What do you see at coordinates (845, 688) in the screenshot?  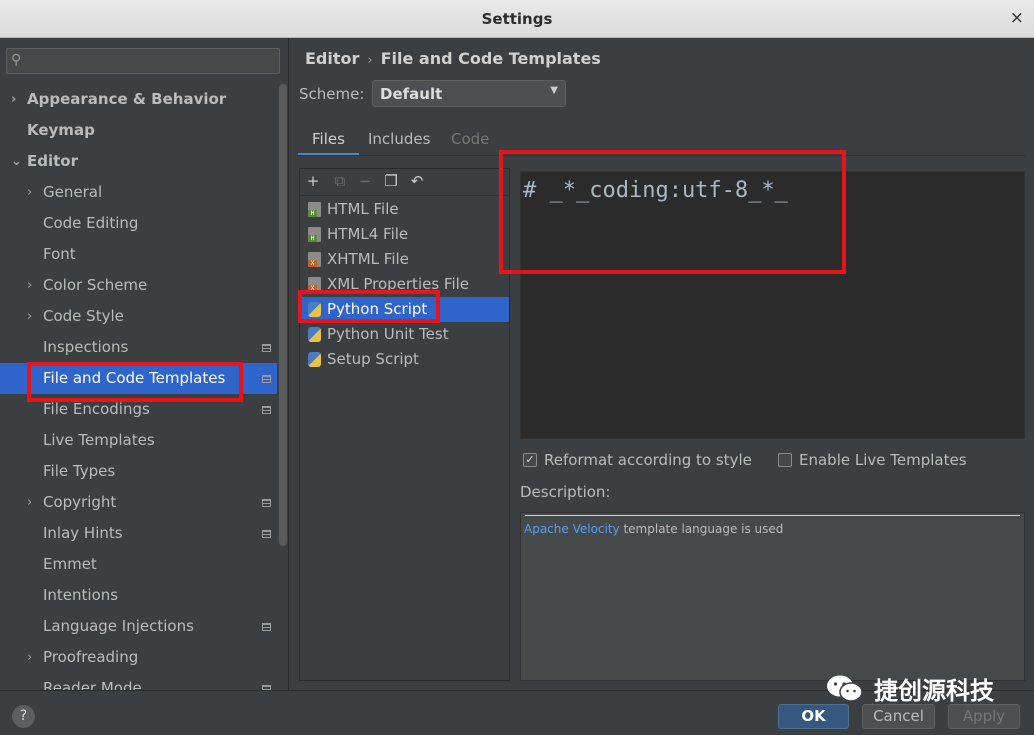 I see `wechat-logo` at bounding box center [845, 688].